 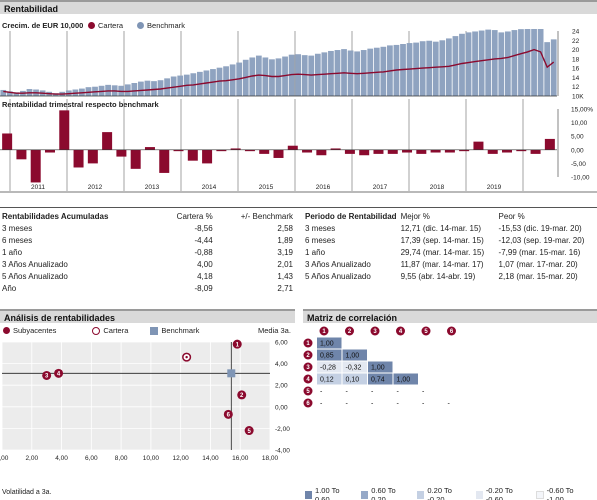 What do you see at coordinates (147, 264) in the screenshot?
I see `table-row: 3 Años Anualizado 4,00 2,01` at bounding box center [147, 264].